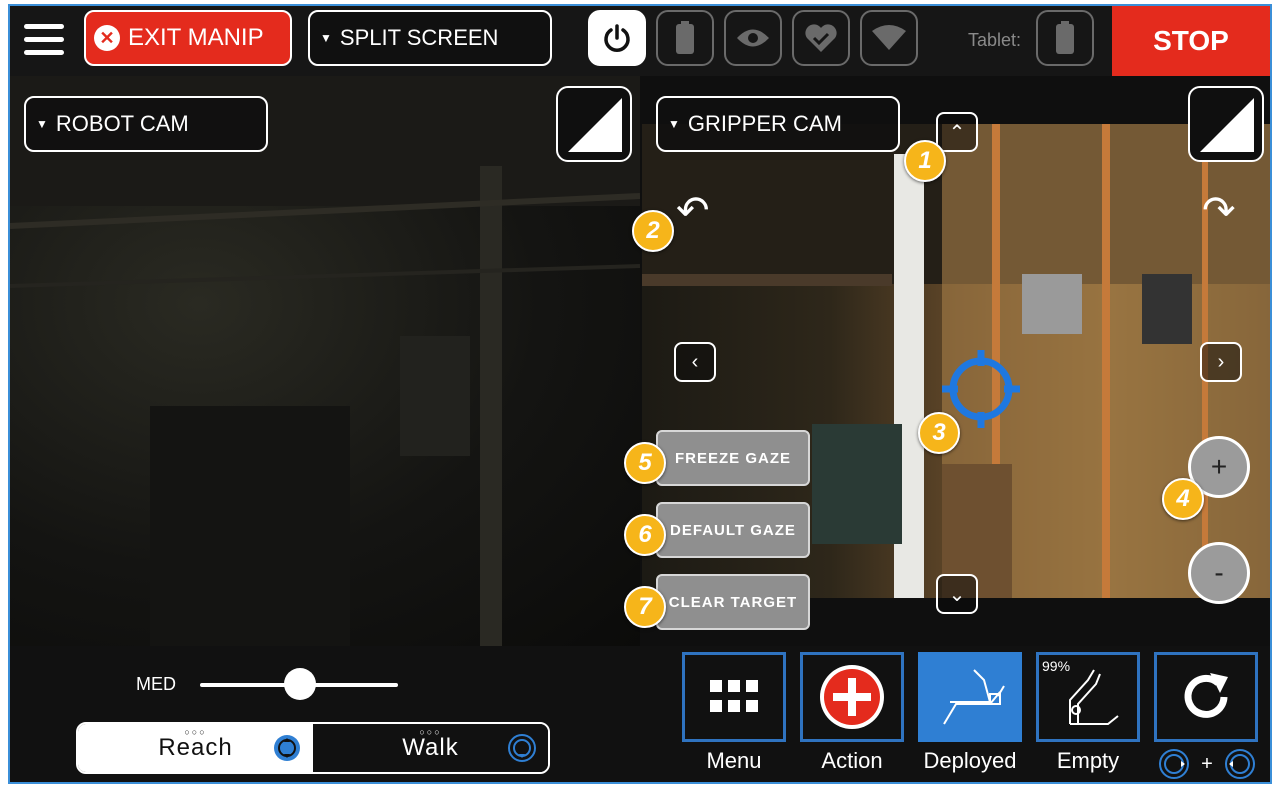 The image size is (1280, 796). I want to click on refresh-shortcut: +, so click(1207, 764).